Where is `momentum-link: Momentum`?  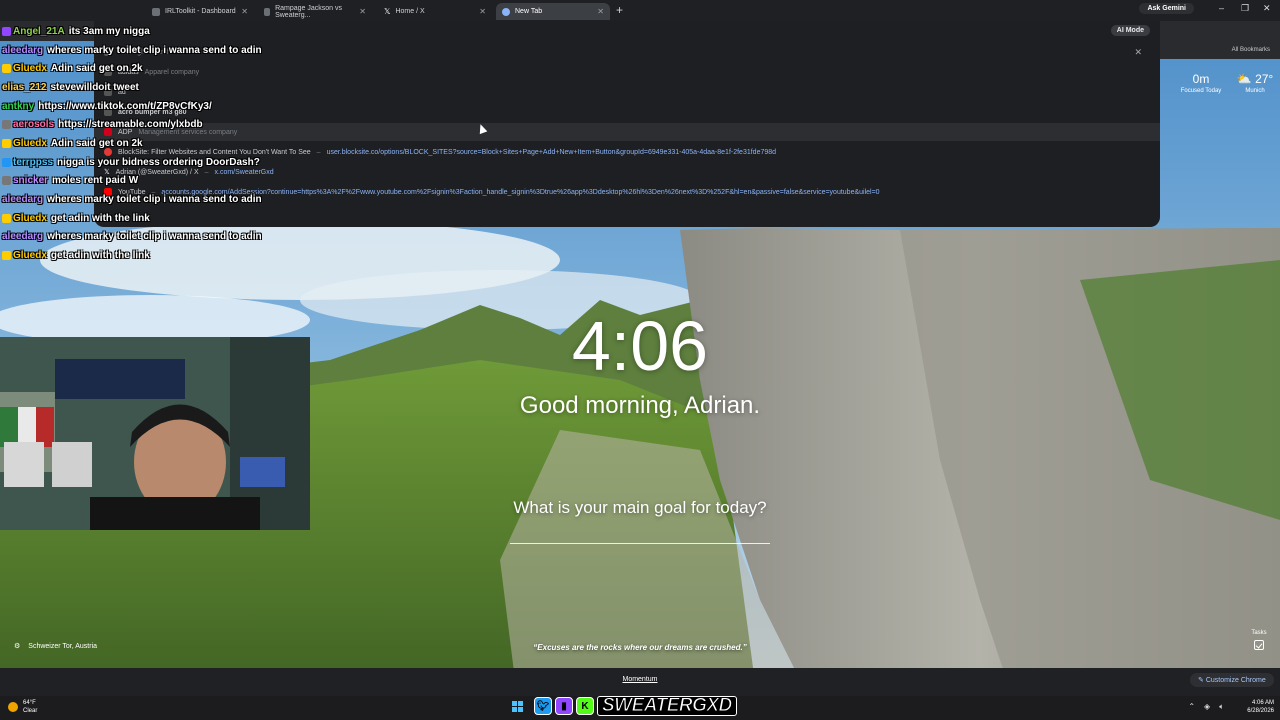 momentum-link: Momentum is located at coordinates (640, 679).